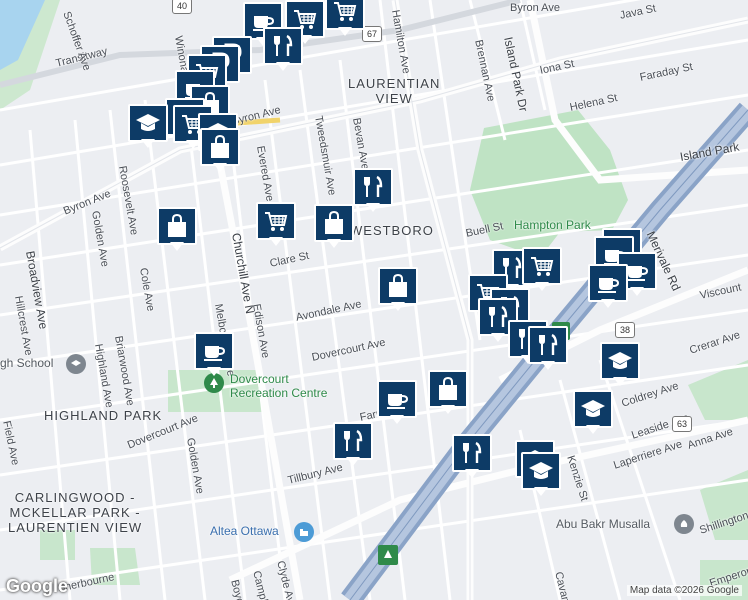  Describe the element at coordinates (682, 424) in the screenshot. I see `route-63-shield: 63` at that location.